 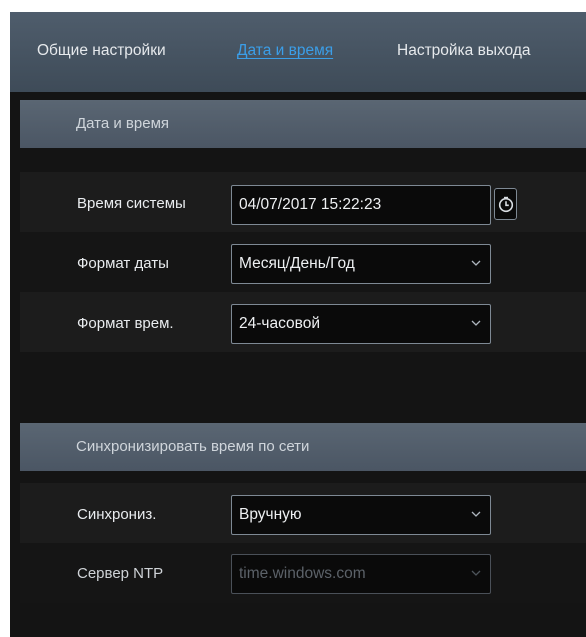 I want to click on date-time-section-title: Дата и время, so click(x=123, y=123).